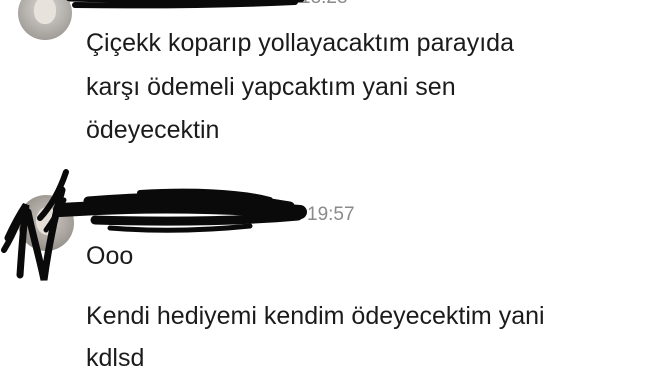 Image resolution: width=672 pixels, height=380 pixels. Describe the element at coordinates (271, 87) in the screenshot. I see `message-text-line: karşı ödemeli yapcaktım yani sen` at that location.